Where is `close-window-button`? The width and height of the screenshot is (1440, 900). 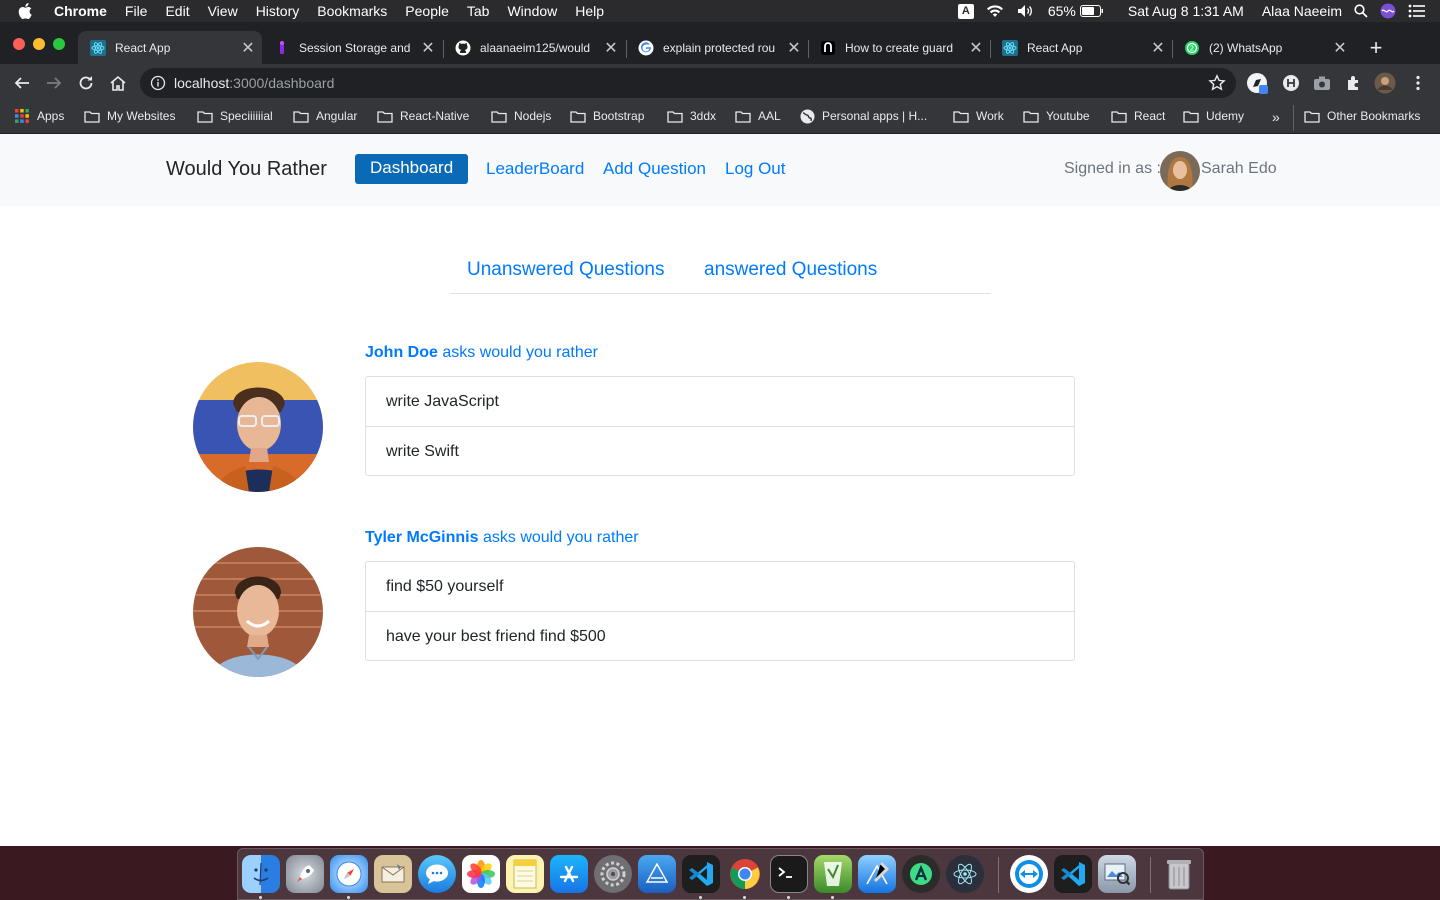
close-window-button is located at coordinates (19, 44).